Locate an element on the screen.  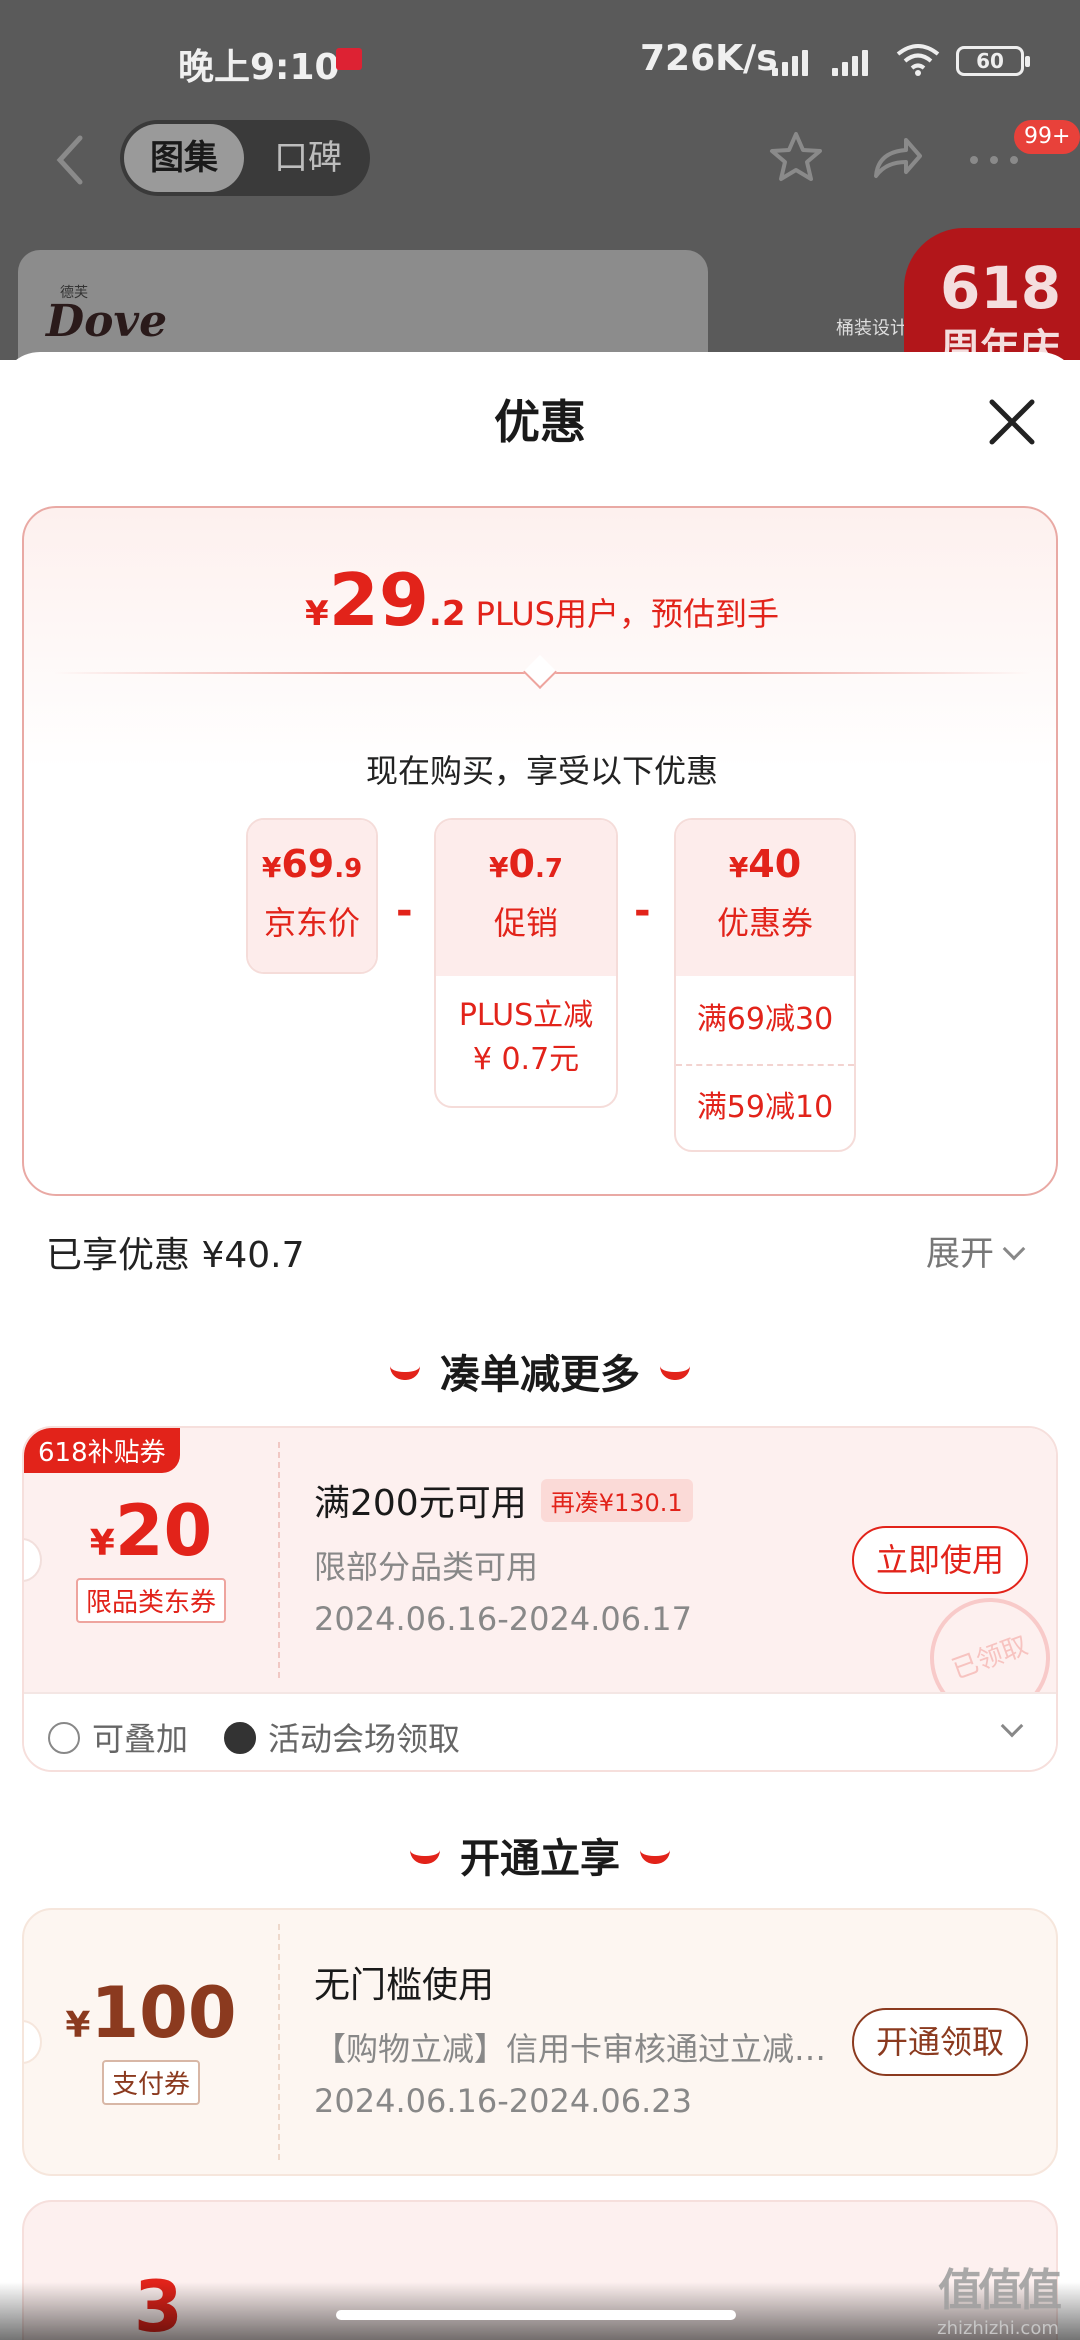
gallery-tab-switch: 图集 口碑 is located at coordinates (245, 158).